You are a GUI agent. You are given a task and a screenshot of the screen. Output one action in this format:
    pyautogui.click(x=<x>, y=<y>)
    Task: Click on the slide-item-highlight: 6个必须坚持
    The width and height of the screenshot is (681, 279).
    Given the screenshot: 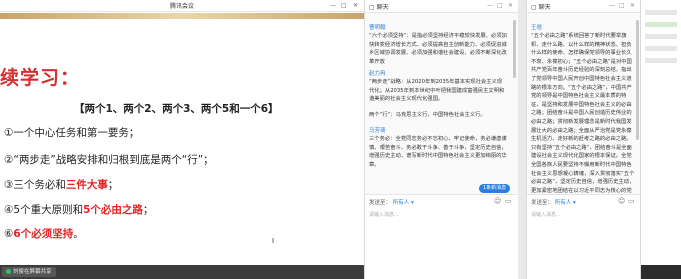 What is the action you would take?
    pyautogui.click(x=43, y=234)
    